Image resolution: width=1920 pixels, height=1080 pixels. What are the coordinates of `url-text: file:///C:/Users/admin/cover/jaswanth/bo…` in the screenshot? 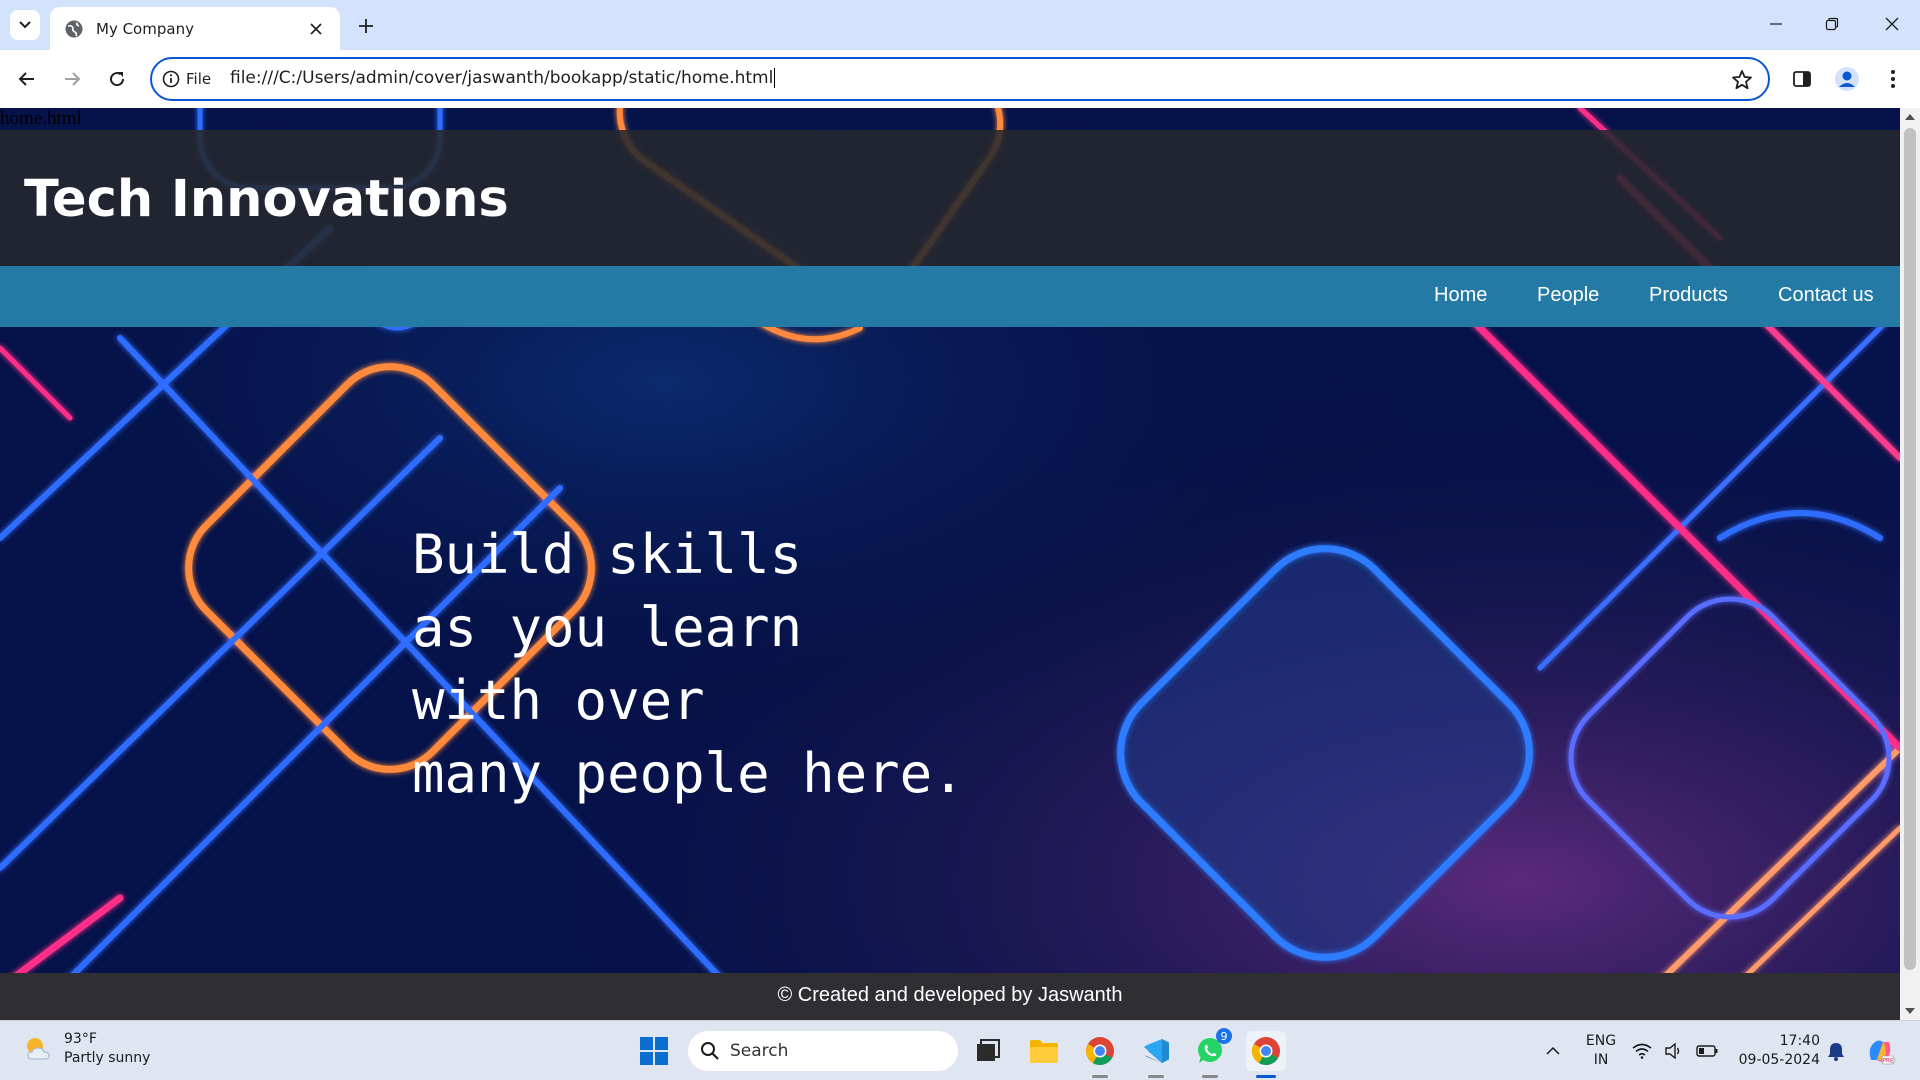 It's located at (503, 78).